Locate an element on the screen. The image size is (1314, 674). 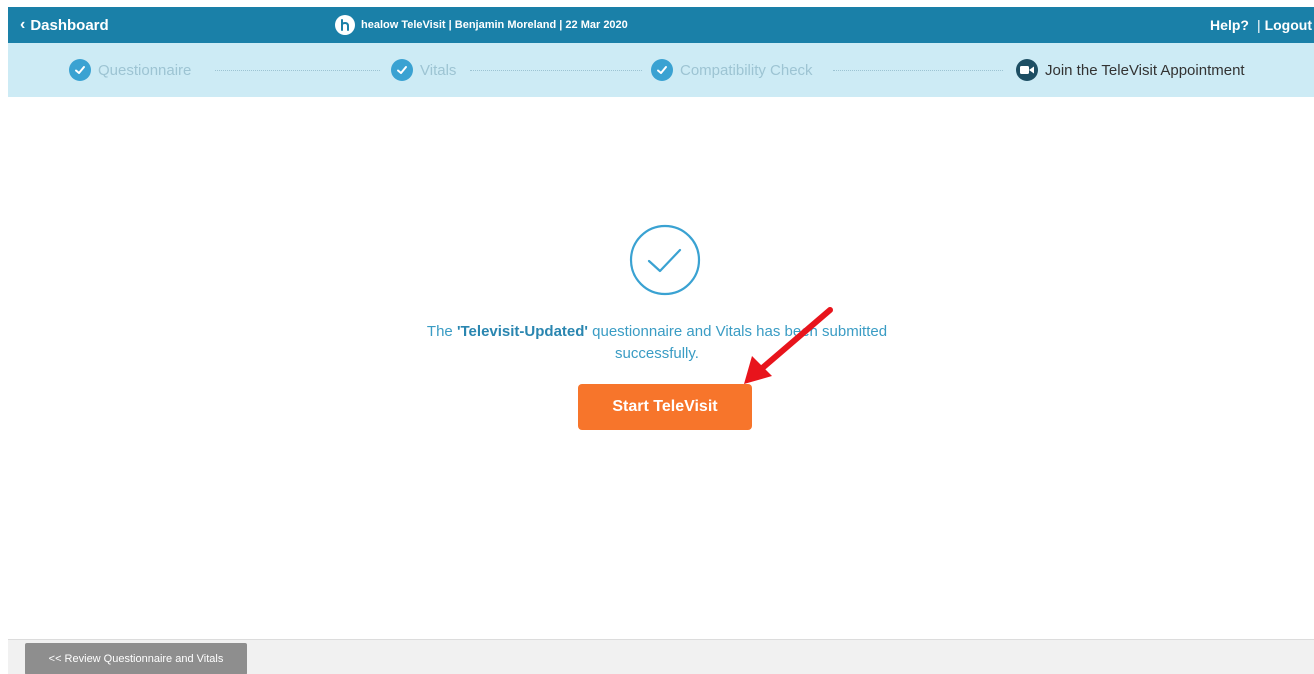
step-compatibility-check: Compatibility Check is located at coordinates (732, 70).